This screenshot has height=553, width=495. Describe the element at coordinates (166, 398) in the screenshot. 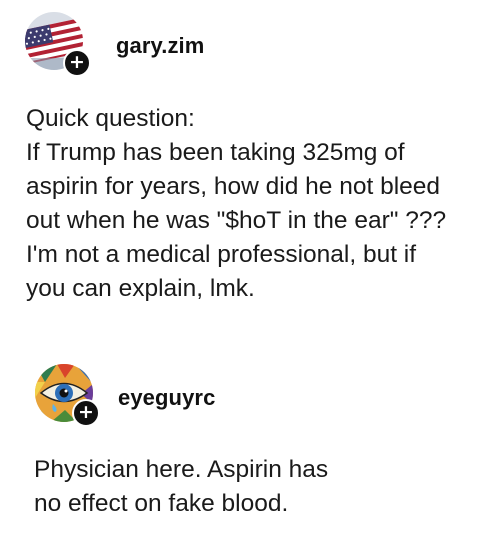

I see `username: eyeguyrc` at that location.